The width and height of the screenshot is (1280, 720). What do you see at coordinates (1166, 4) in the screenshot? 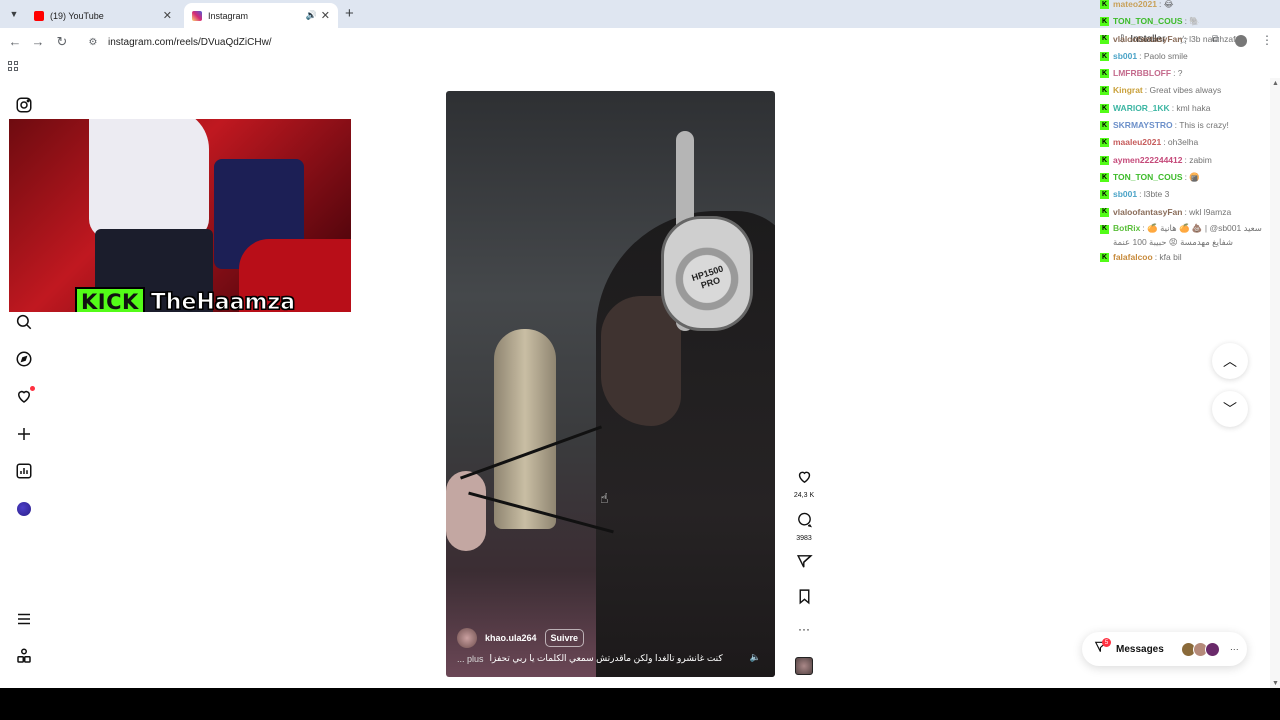
I see `chat-text: : 😂` at bounding box center [1166, 4].